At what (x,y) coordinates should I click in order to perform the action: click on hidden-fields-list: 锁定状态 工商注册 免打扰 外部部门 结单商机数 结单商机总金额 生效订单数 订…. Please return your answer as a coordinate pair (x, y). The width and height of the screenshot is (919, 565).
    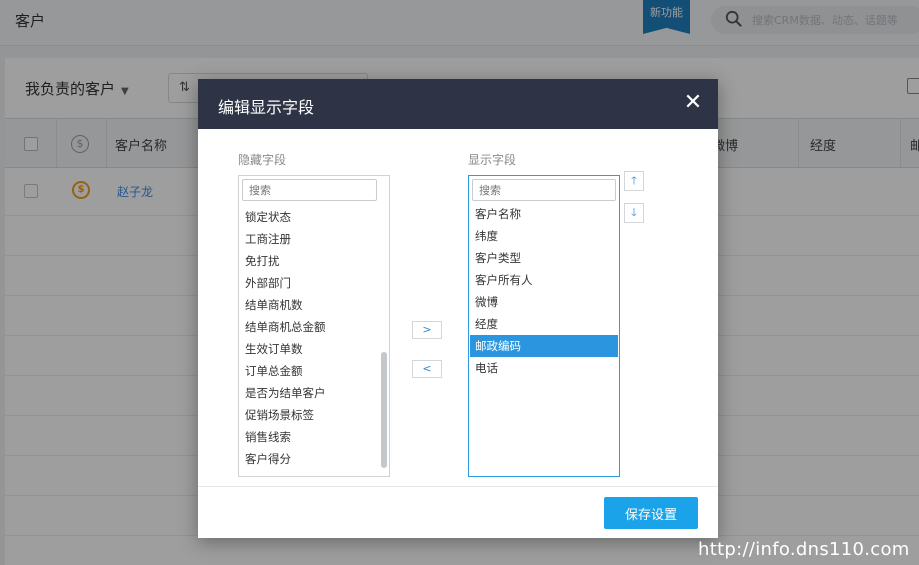
    Looking at the image, I should click on (314, 326).